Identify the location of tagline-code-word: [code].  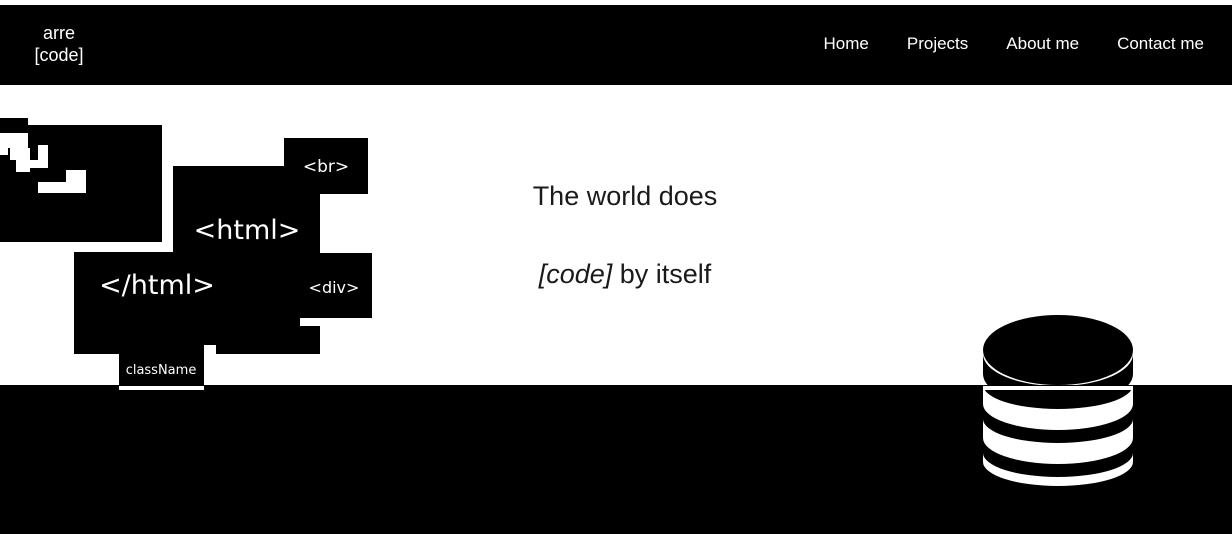
(575, 274).